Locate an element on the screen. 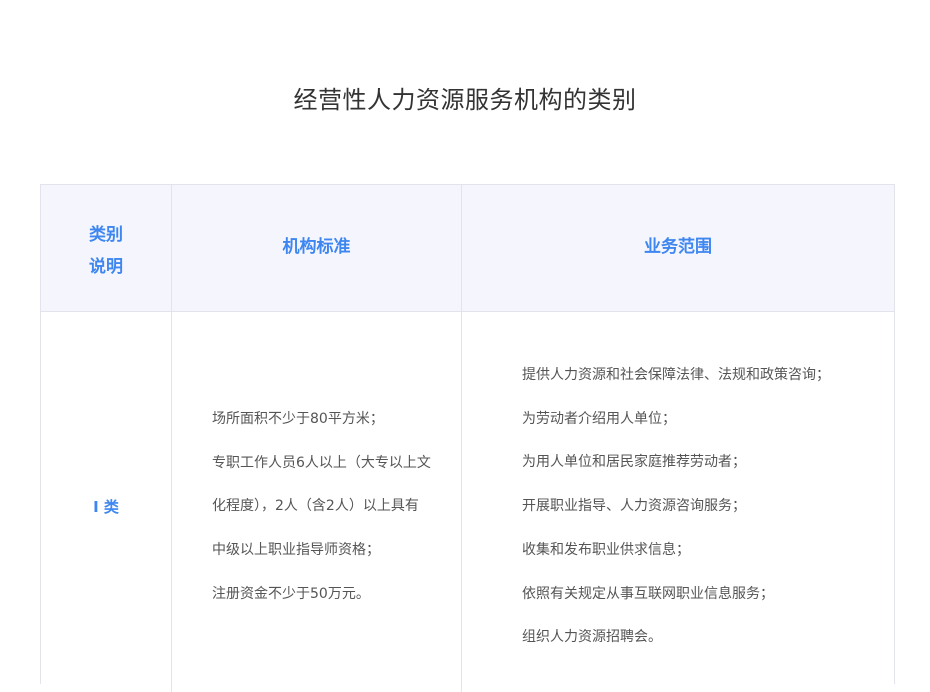 The image size is (930, 692). standard-line: 中级以上职业指导师资格； is located at coordinates (296, 550).